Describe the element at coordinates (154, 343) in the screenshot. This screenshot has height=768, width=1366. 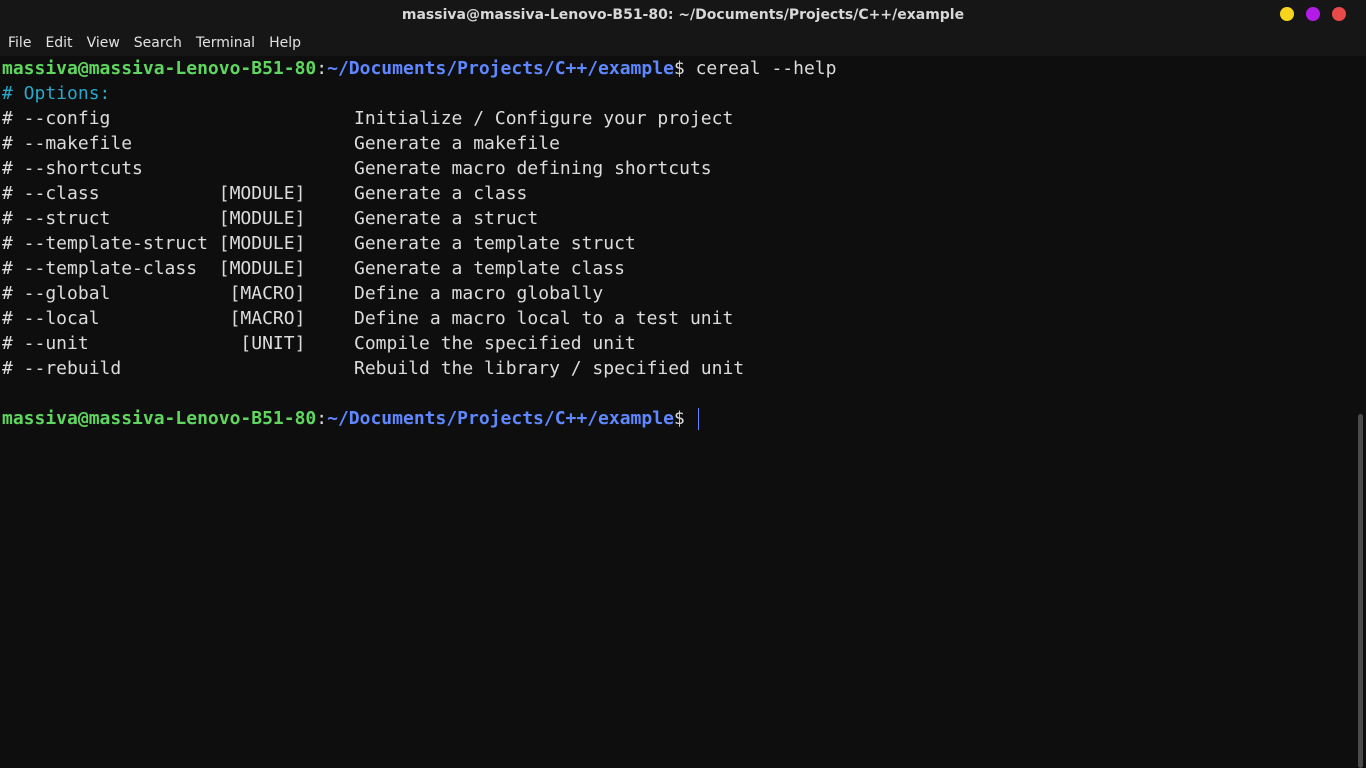
I see `option-flag: # --unit [UNIT]` at that location.